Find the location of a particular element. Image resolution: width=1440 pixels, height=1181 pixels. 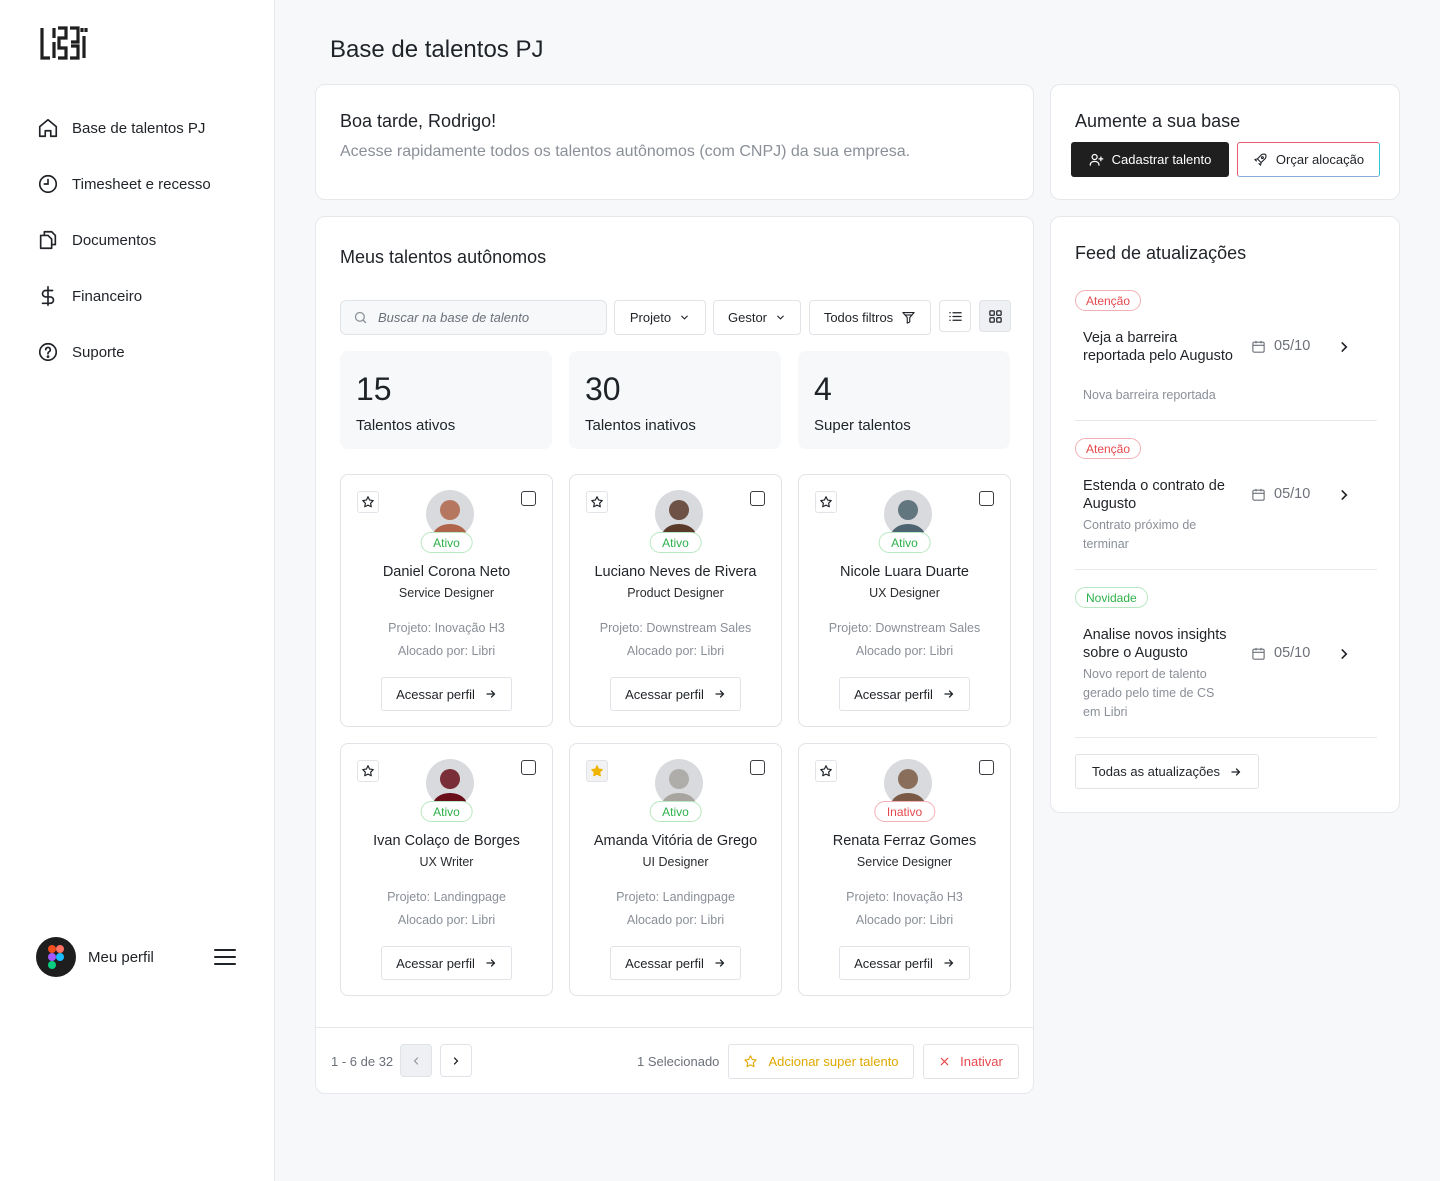

dropdown-label: Todos filtros is located at coordinates (858, 317).